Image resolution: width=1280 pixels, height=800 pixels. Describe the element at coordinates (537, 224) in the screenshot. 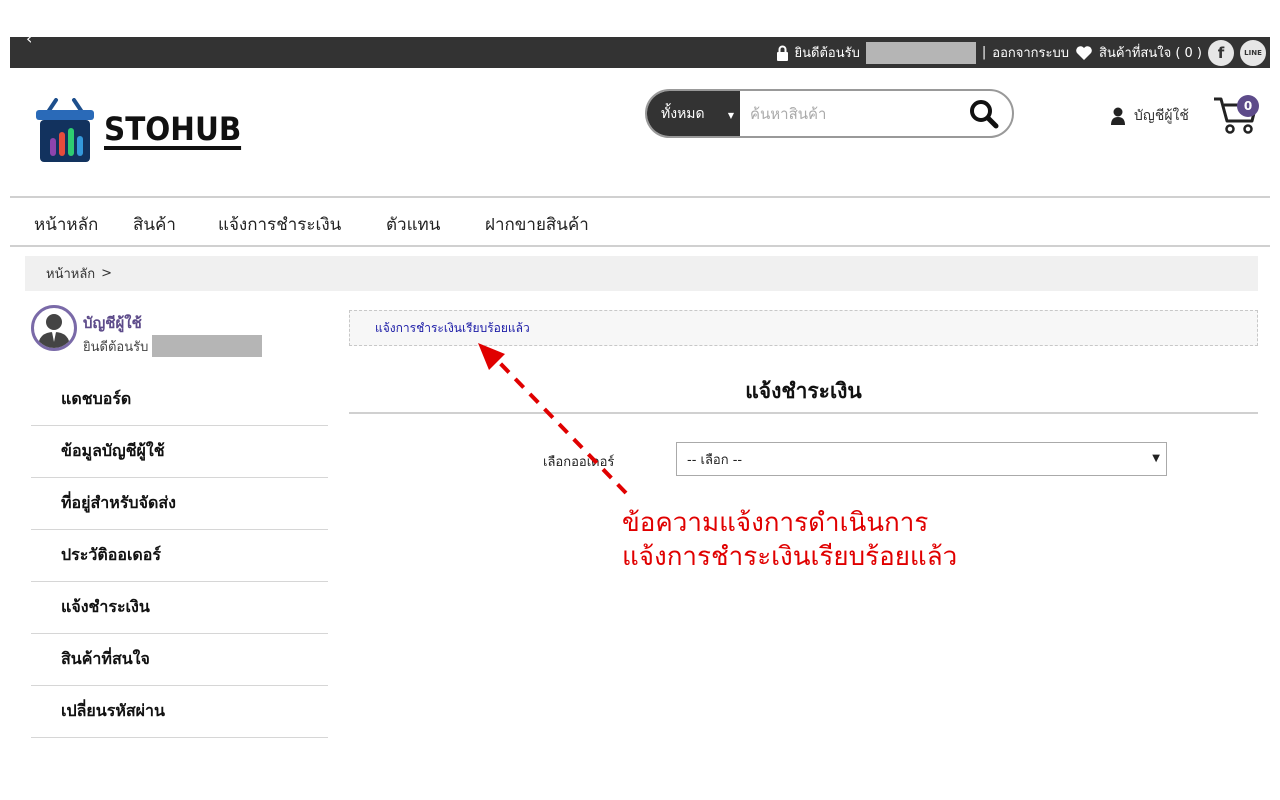

I see `nav-consignment: ฝากขายสินค้า` at that location.